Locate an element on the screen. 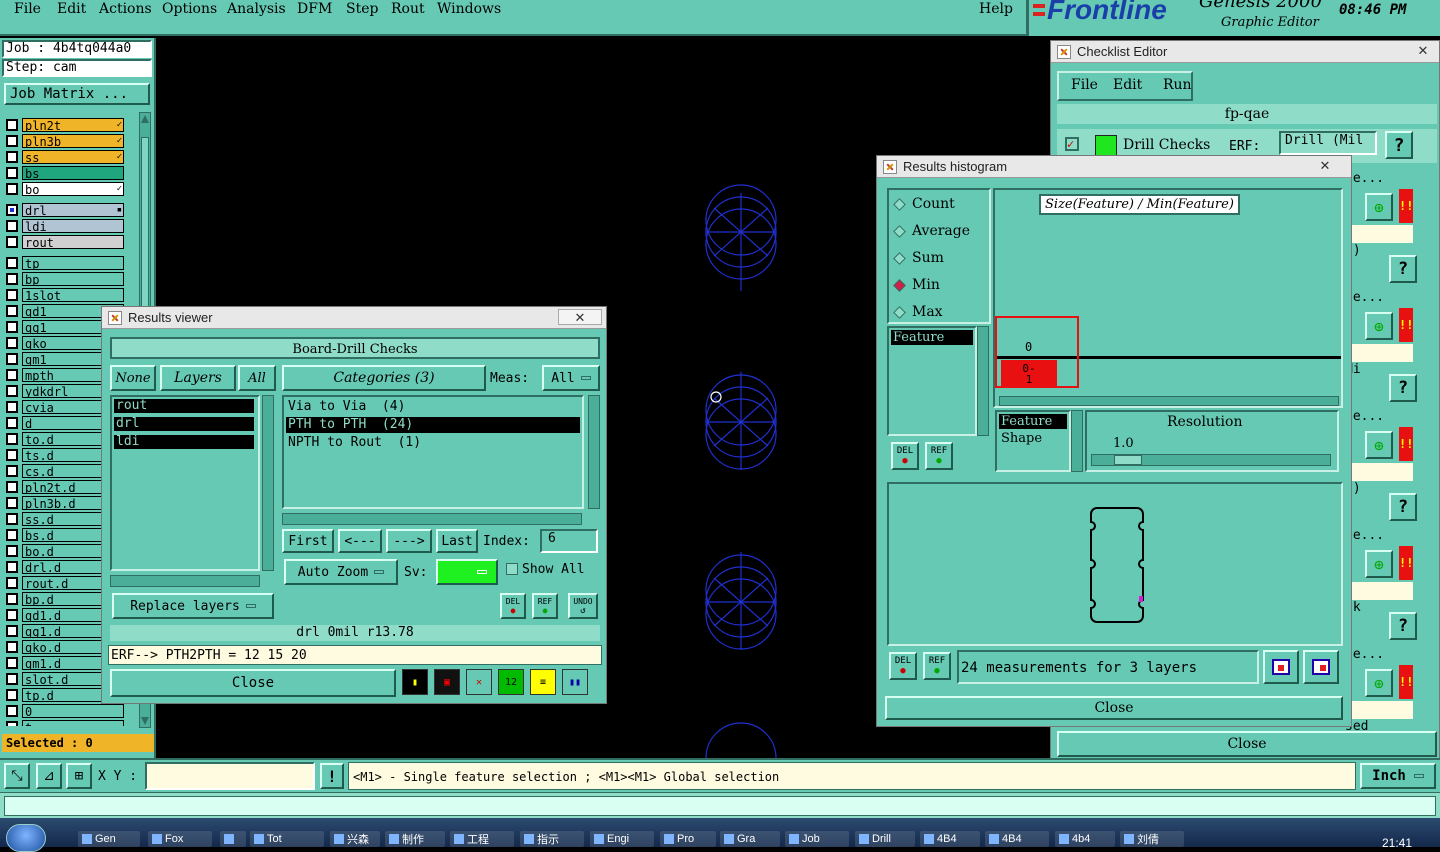  taskbar-item: 4B4 is located at coordinates (1017, 839).